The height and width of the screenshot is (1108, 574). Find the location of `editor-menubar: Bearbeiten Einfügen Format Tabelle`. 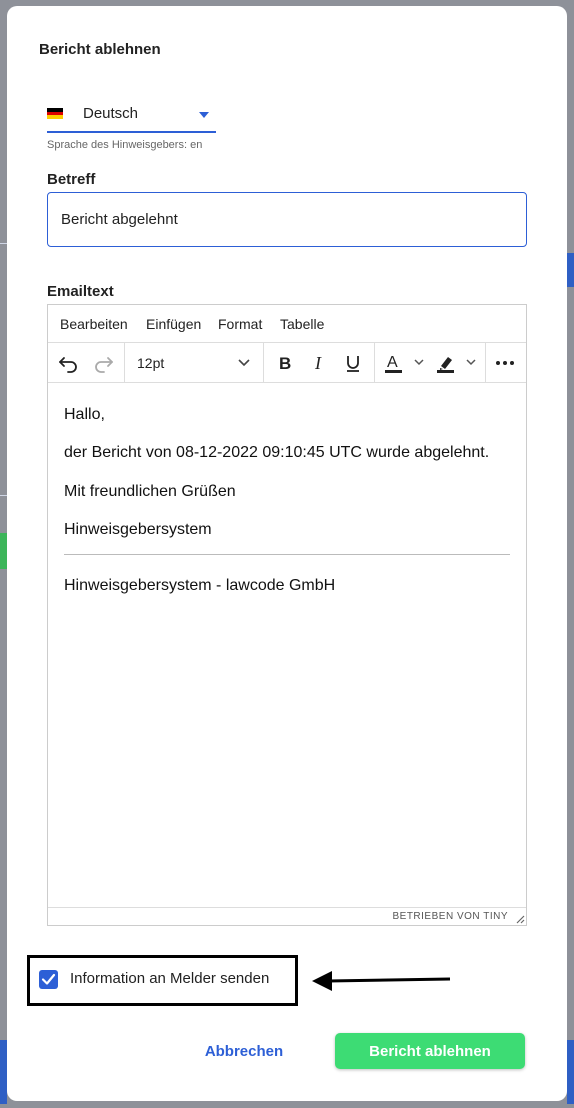

editor-menubar: Bearbeiten Einfügen Format Tabelle is located at coordinates (287, 324).